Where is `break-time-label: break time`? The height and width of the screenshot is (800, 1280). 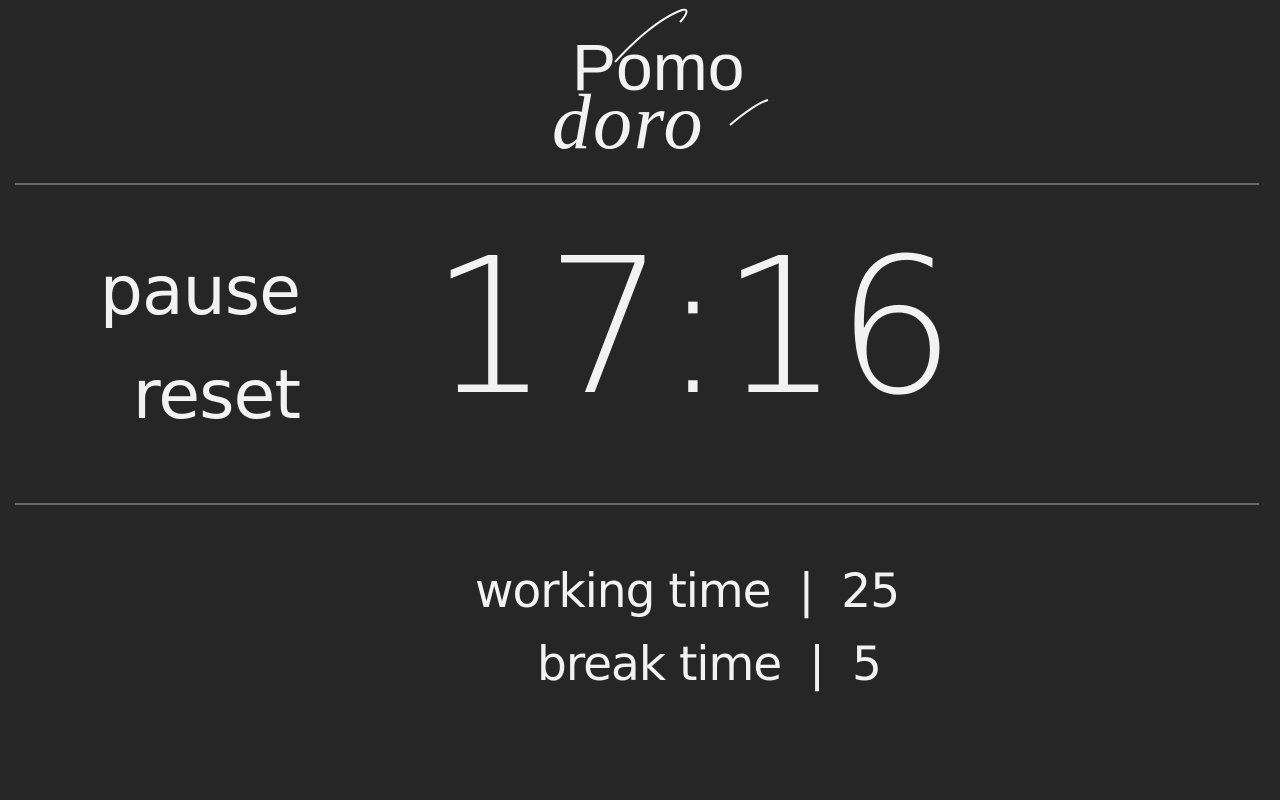 break-time-label: break time is located at coordinates (659, 664).